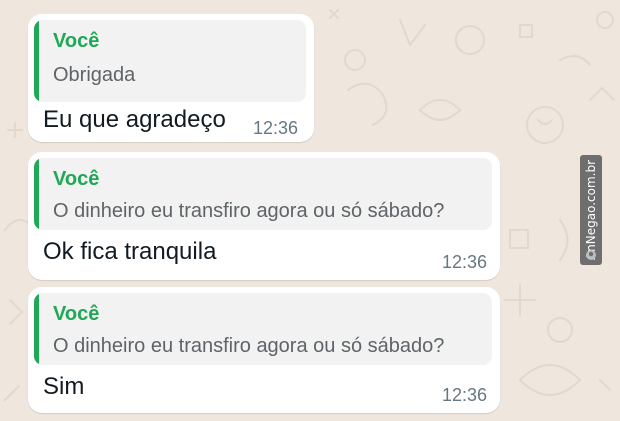 This screenshot has width=620, height=421. Describe the element at coordinates (134, 119) in the screenshot. I see `message-text: Eu que agradeço` at that location.